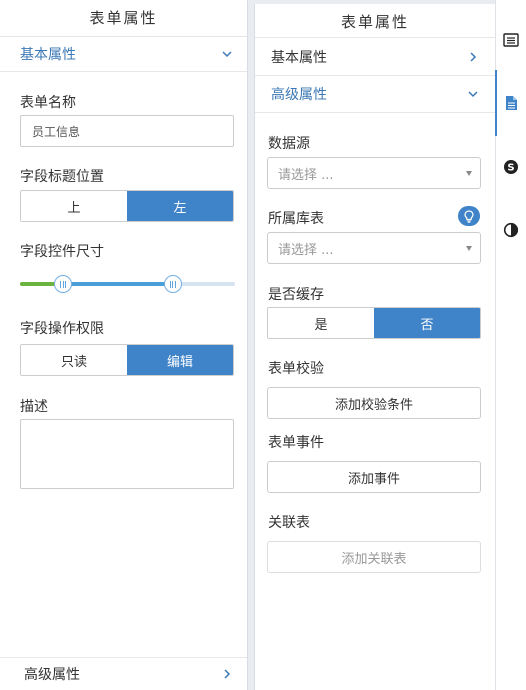 The image size is (526, 690). I want to click on add-validation-button: 添加校验条件, so click(374, 403).